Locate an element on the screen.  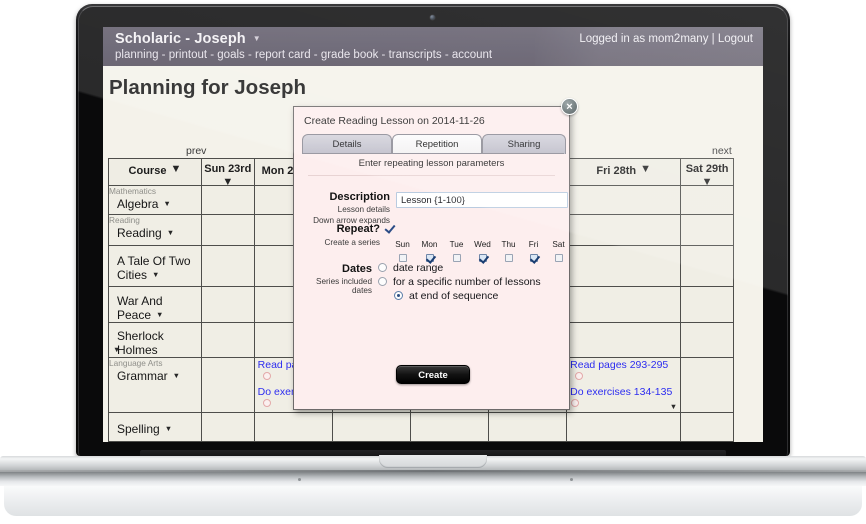
session-info: Logged in as mom2many | Logout is located at coordinates (666, 39).